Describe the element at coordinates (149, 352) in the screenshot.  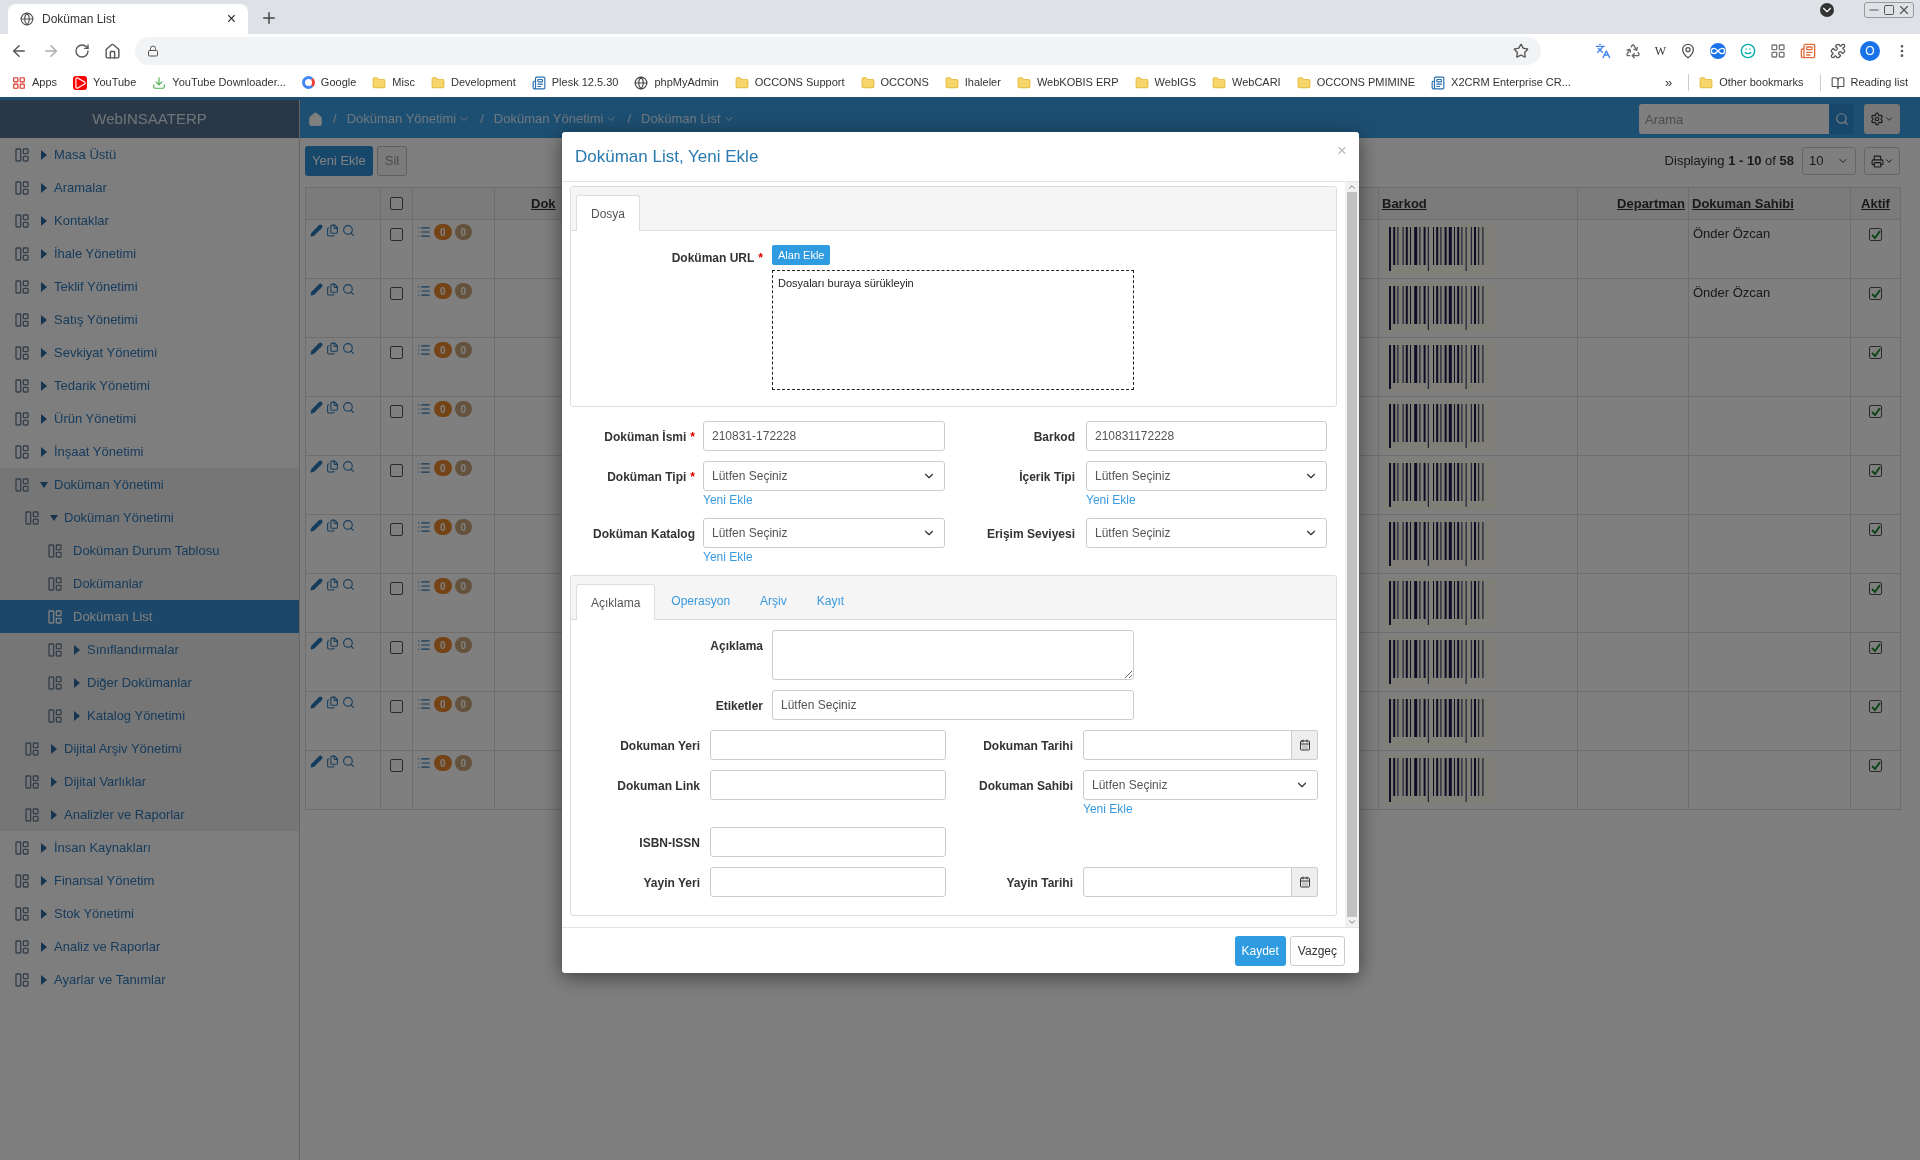
I see `sidebar-item: Sevkiyat Yönetimi` at that location.